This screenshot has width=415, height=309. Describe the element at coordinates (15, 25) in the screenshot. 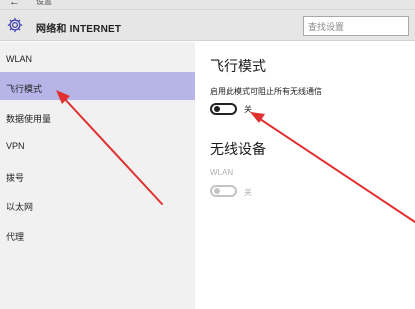

I see `gear-icon` at that location.